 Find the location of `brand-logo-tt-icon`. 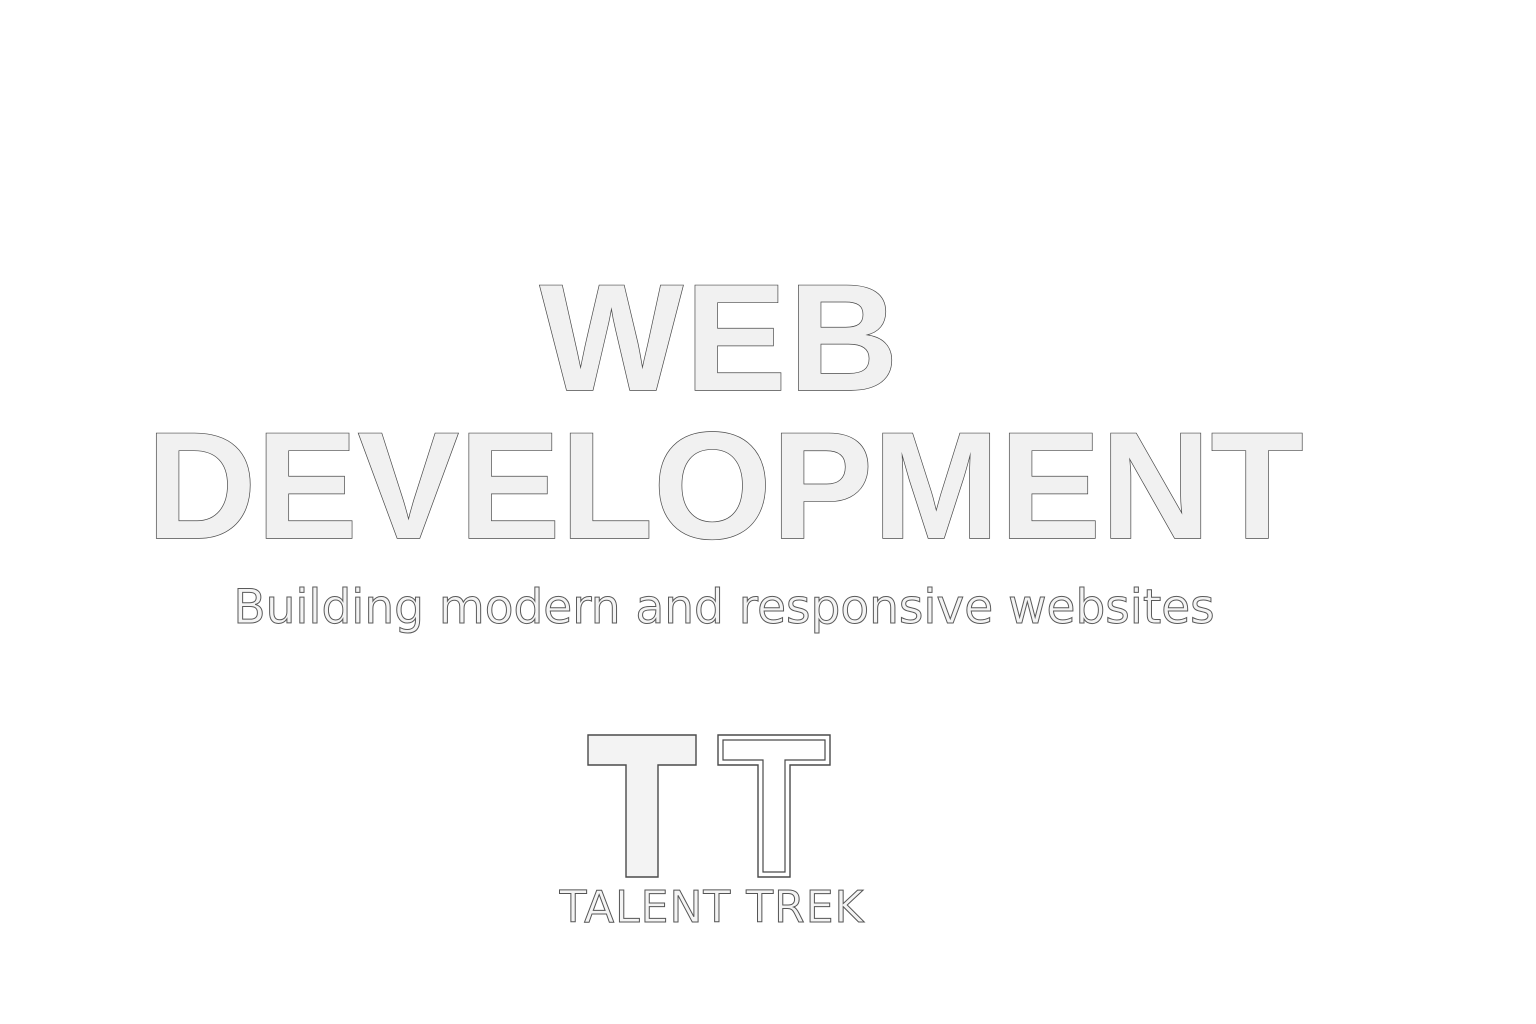

brand-logo-tt-icon is located at coordinates (709, 806).